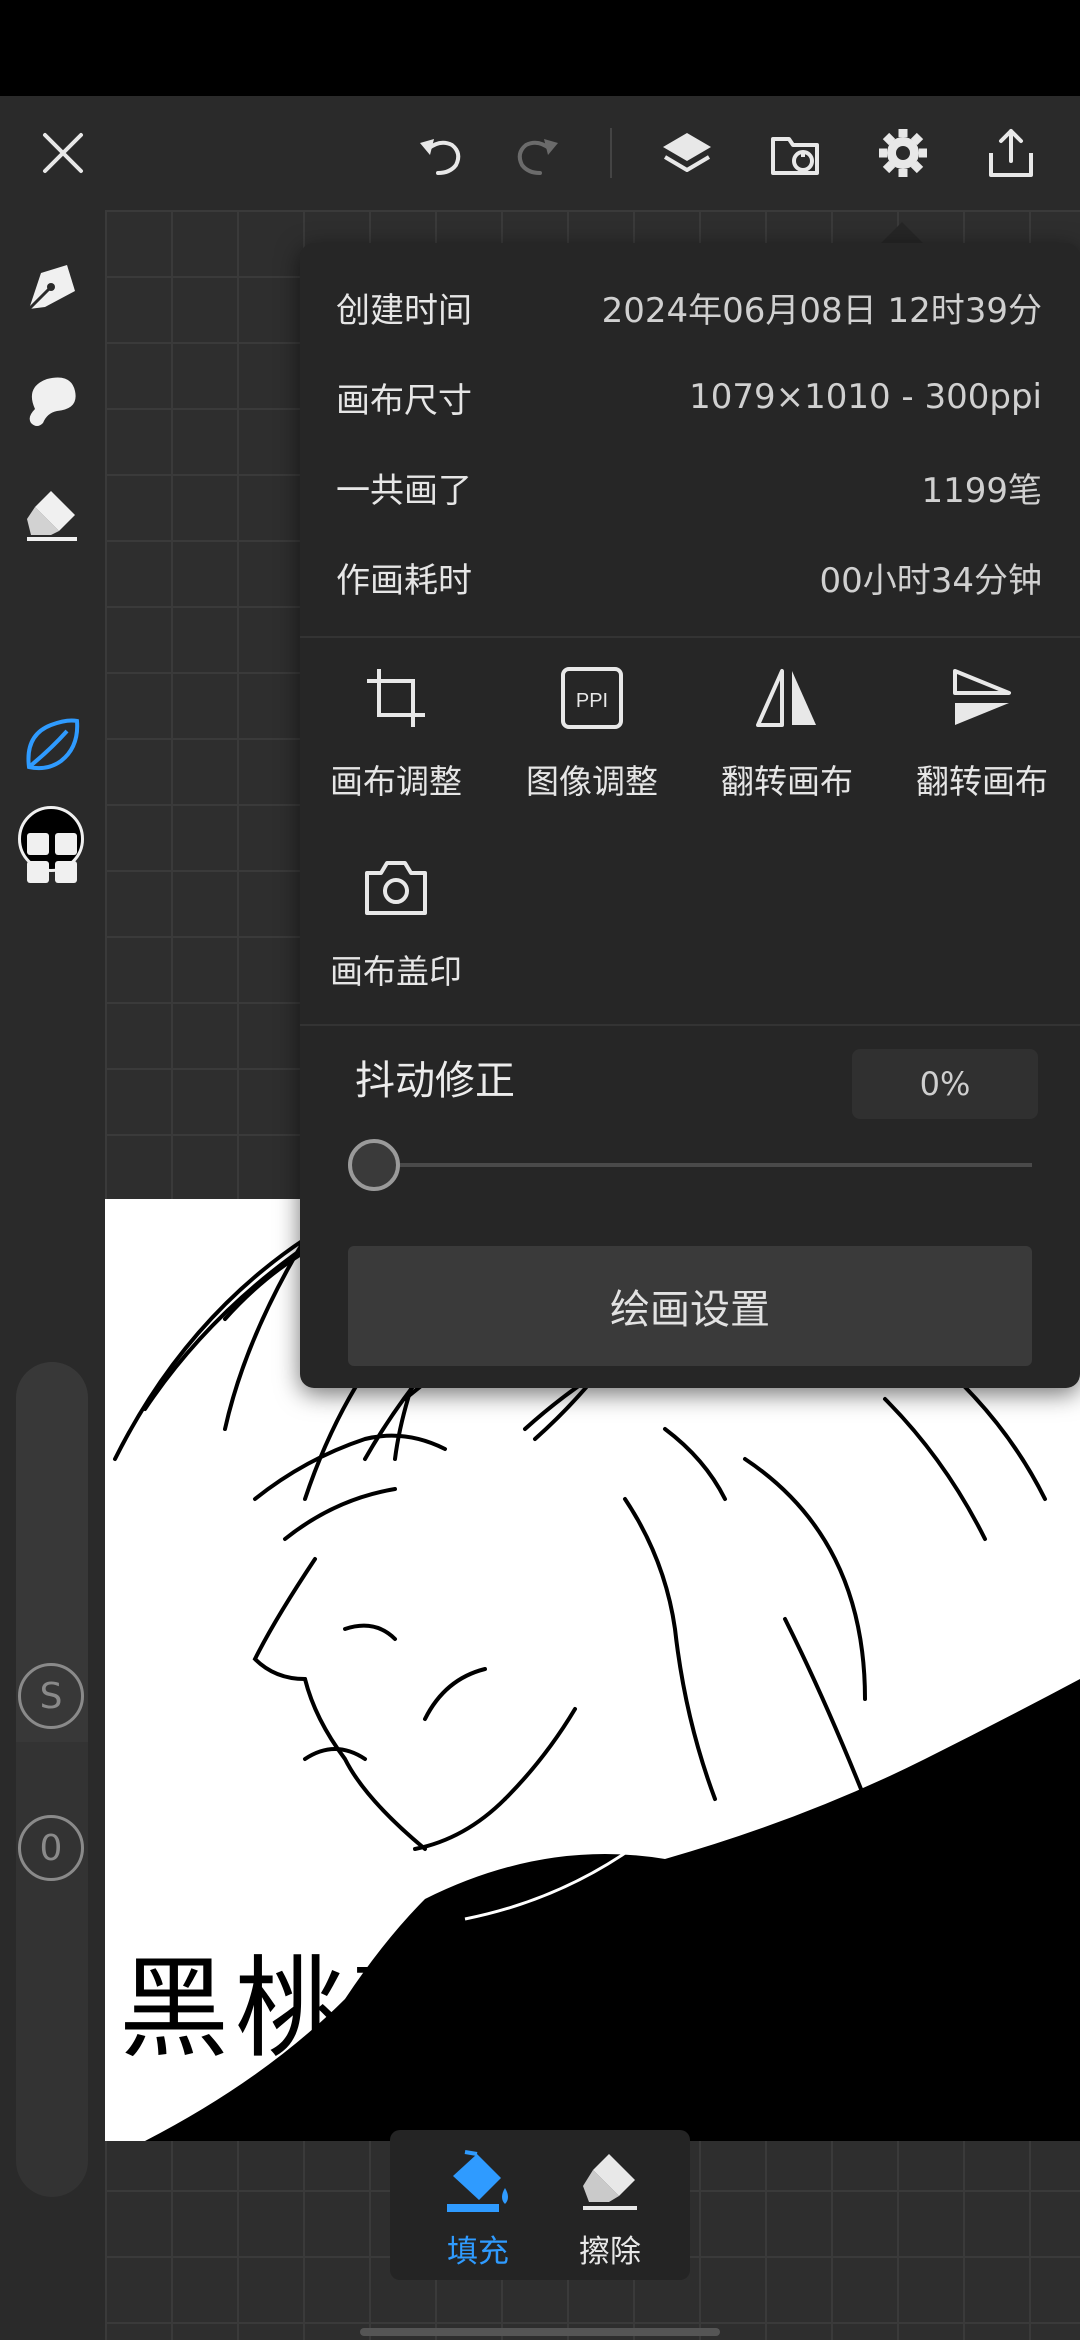 The image size is (1080, 2340). Describe the element at coordinates (540, 2332) in the screenshot. I see `home-indicator` at that location.